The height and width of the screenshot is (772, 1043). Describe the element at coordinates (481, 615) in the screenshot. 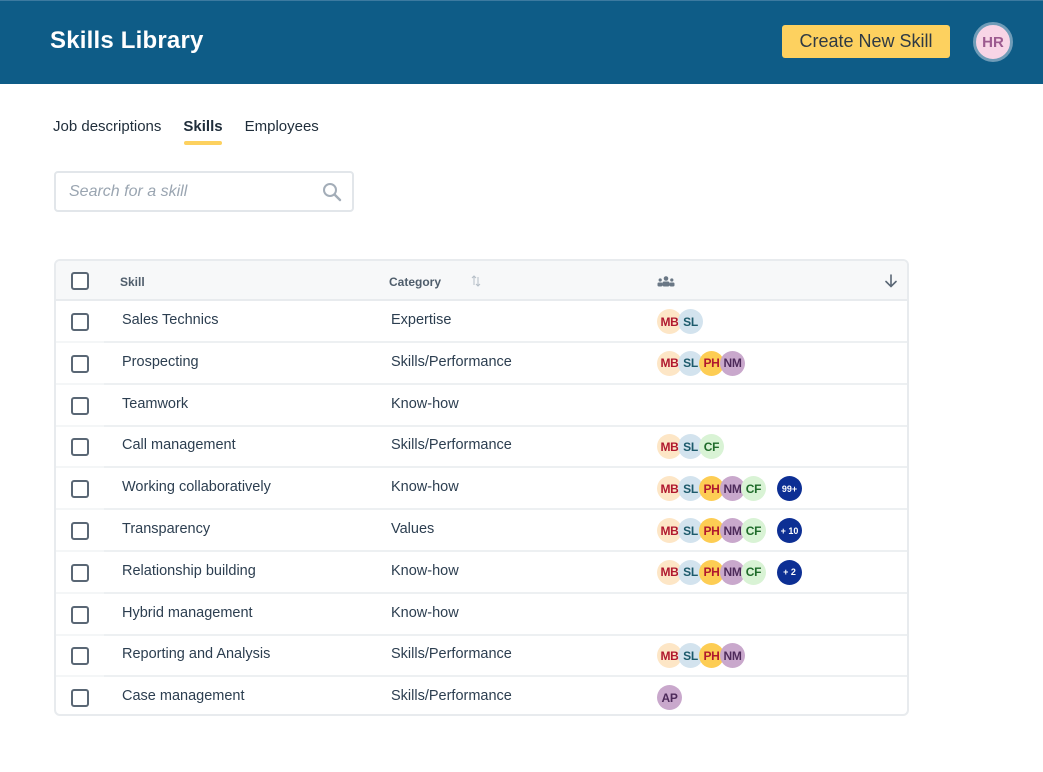

I see `table-row: Hybrid management Know-how` at that location.